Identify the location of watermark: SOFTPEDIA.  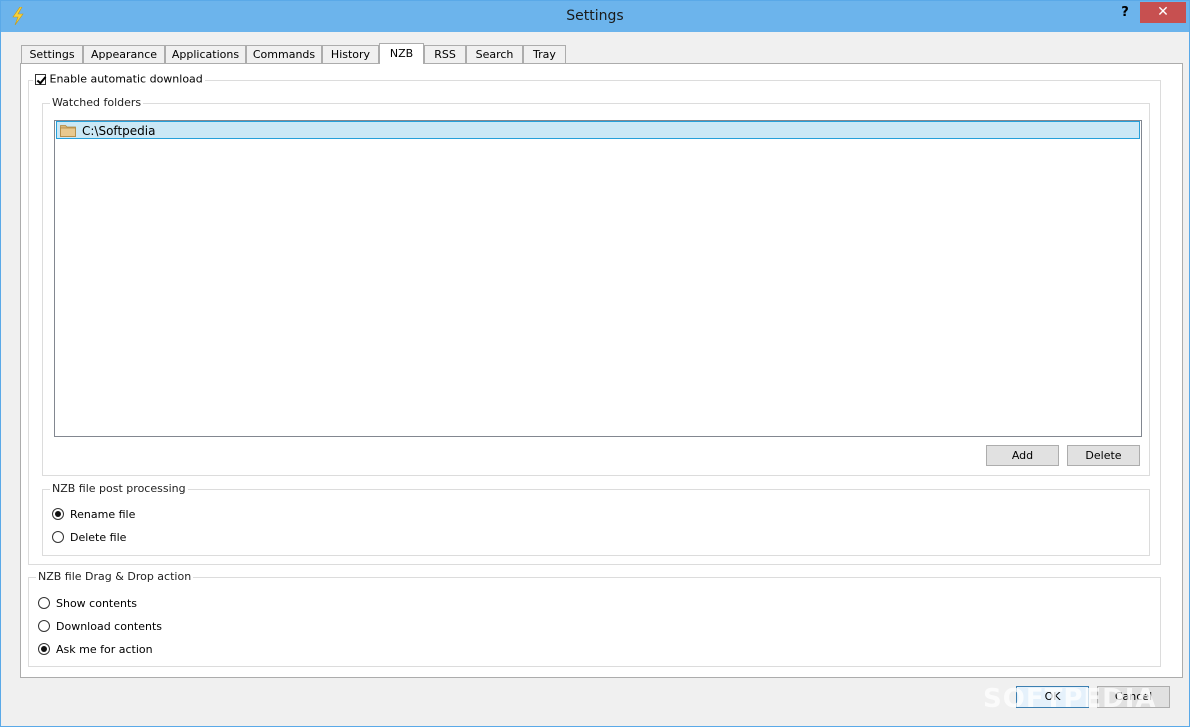
(1070, 699).